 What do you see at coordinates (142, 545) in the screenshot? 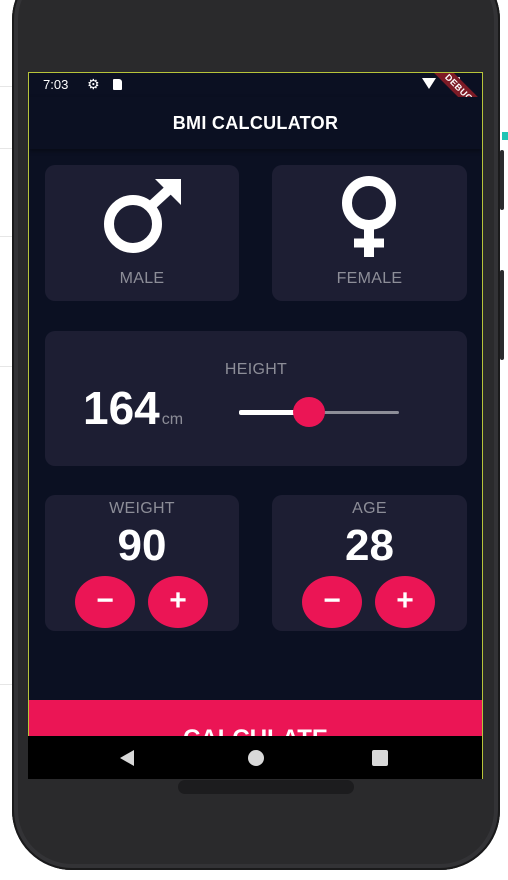
I see `weight-value: 90` at bounding box center [142, 545].